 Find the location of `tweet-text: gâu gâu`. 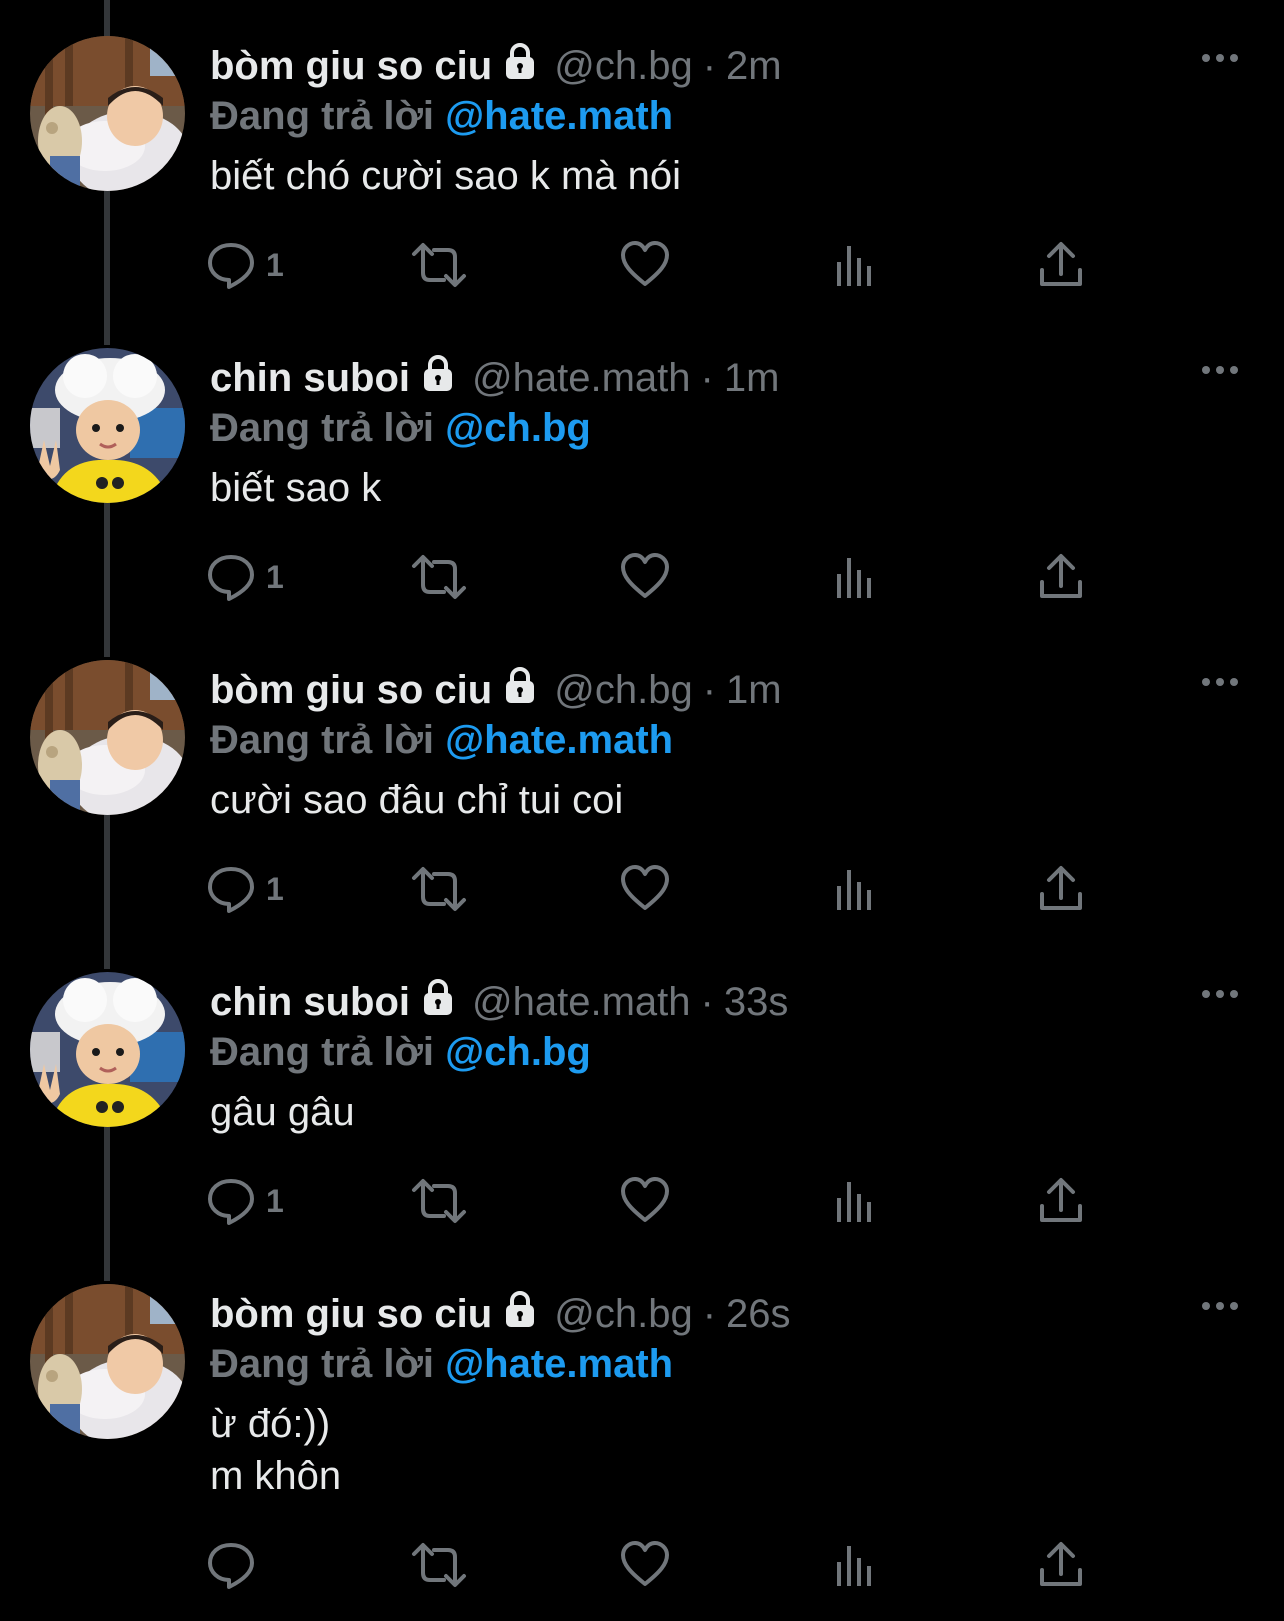

tweet-text: gâu gâu is located at coordinates (282, 1112).